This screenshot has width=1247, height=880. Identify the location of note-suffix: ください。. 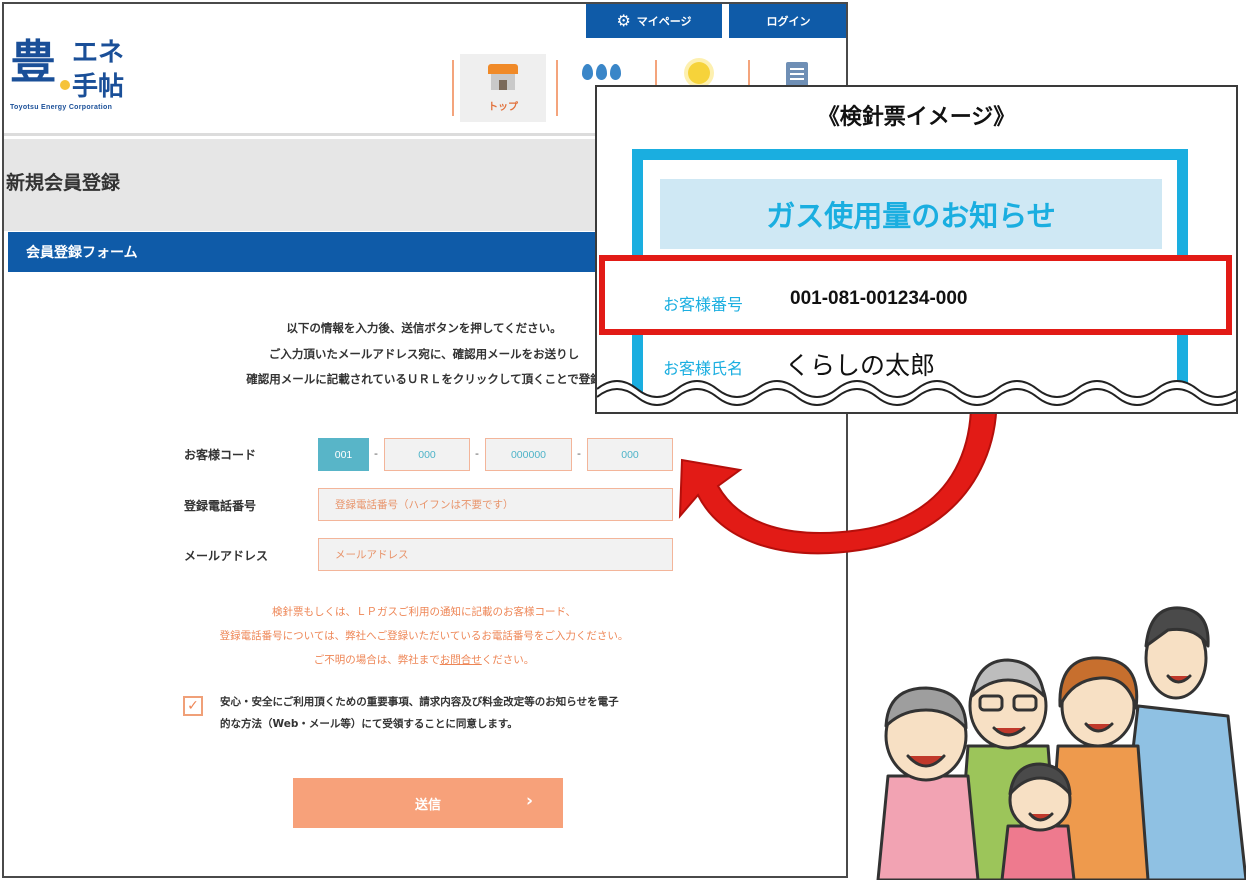
(508, 660).